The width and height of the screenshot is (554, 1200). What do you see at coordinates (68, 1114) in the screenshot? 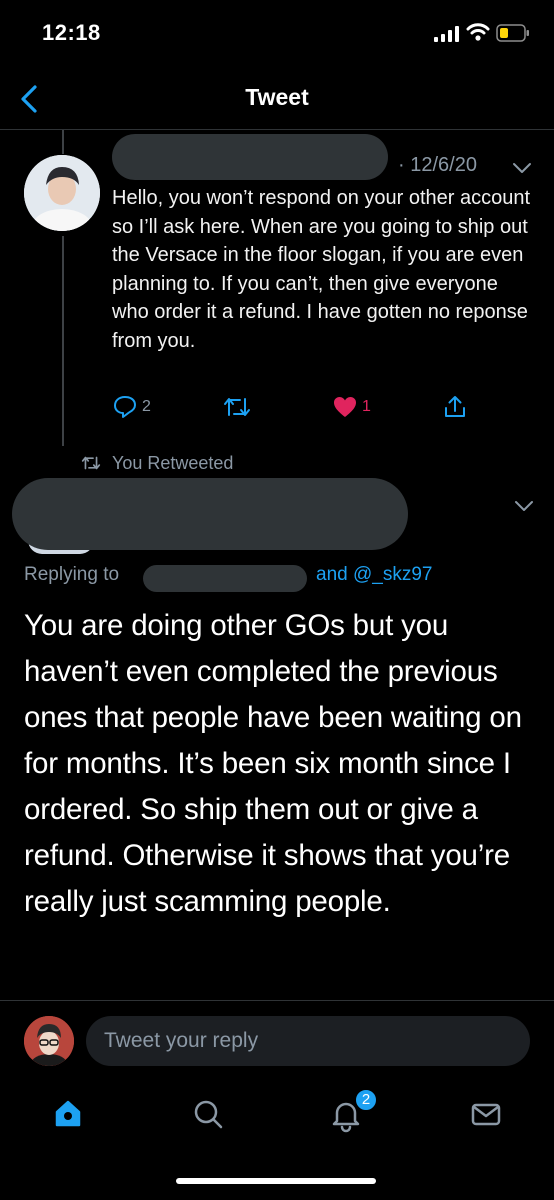
I see `home-icon` at bounding box center [68, 1114].